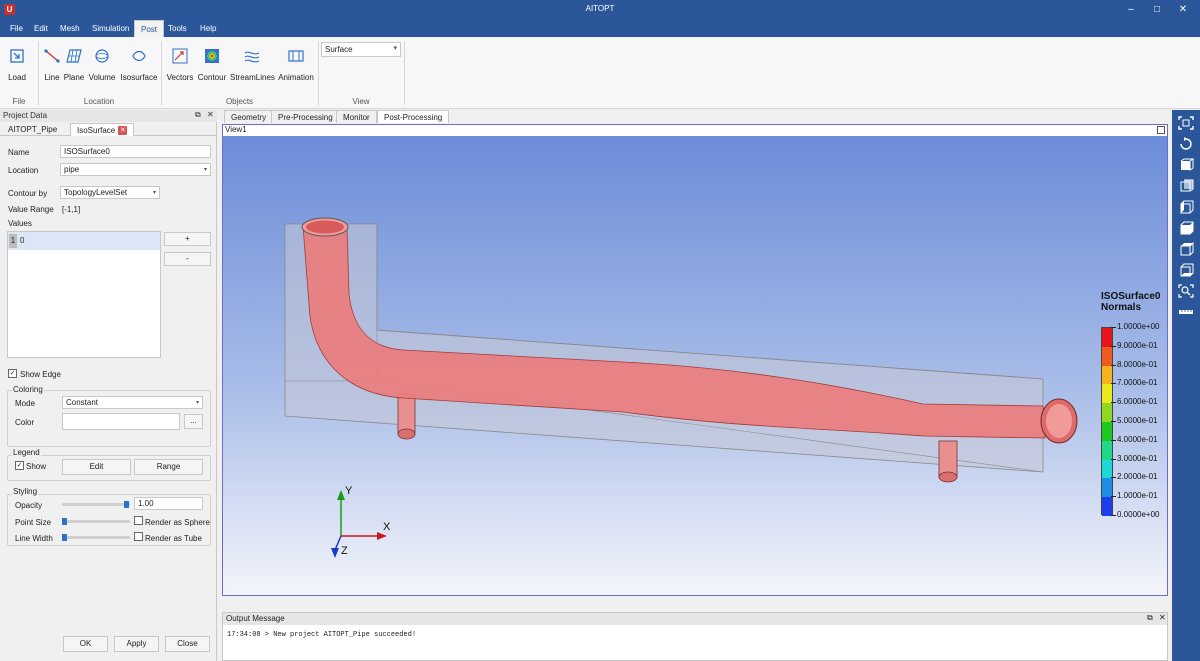  I want to click on legend-tick-label: 3.0000e-01, so click(1137, 458).